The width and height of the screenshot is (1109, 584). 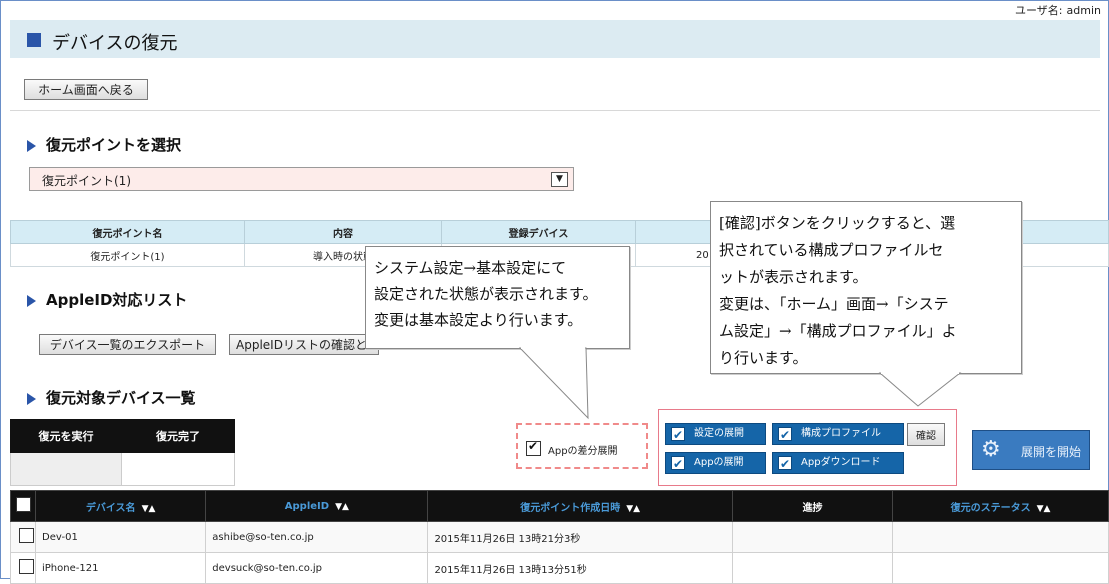 What do you see at coordinates (307, 506) in the screenshot?
I see `header-appleid-label: AppleID` at bounding box center [307, 506].